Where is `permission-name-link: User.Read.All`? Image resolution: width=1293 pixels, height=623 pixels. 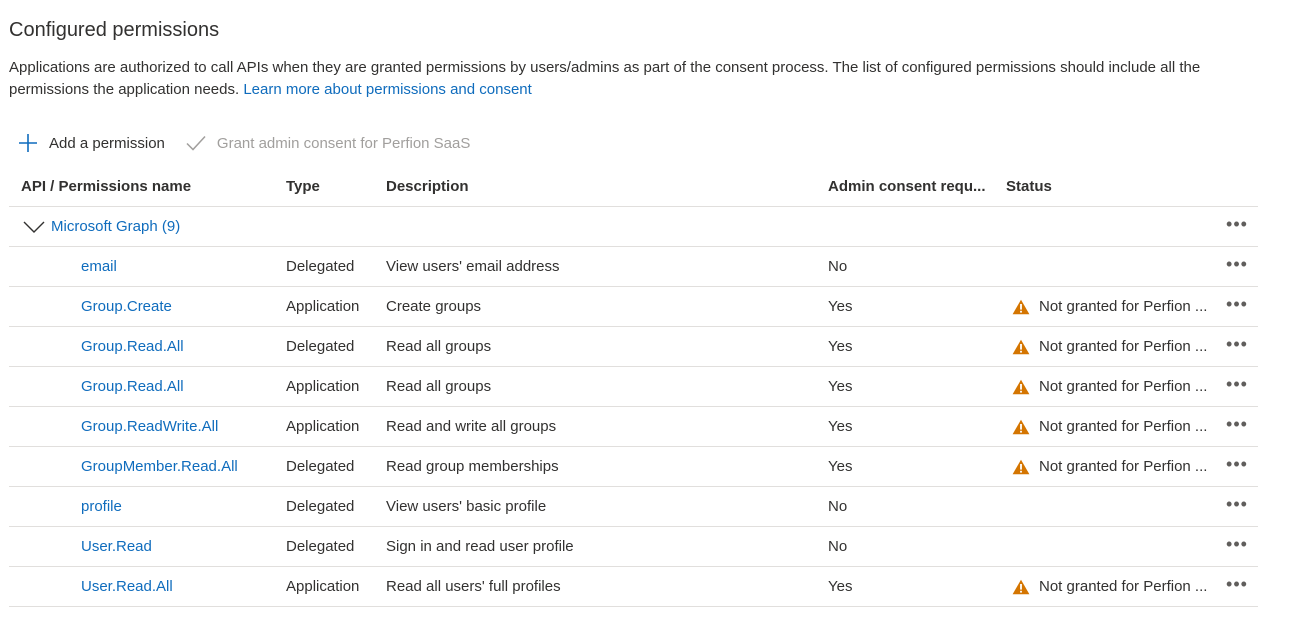 permission-name-link: User.Read.All is located at coordinates (127, 586).